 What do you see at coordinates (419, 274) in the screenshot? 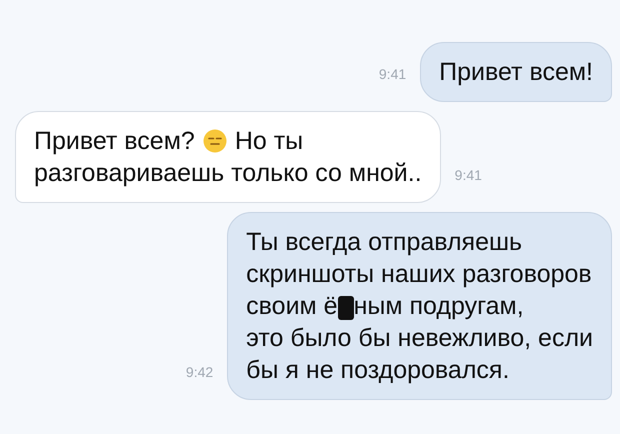
I see `message-text: скриншоты наших разговоров` at bounding box center [419, 274].